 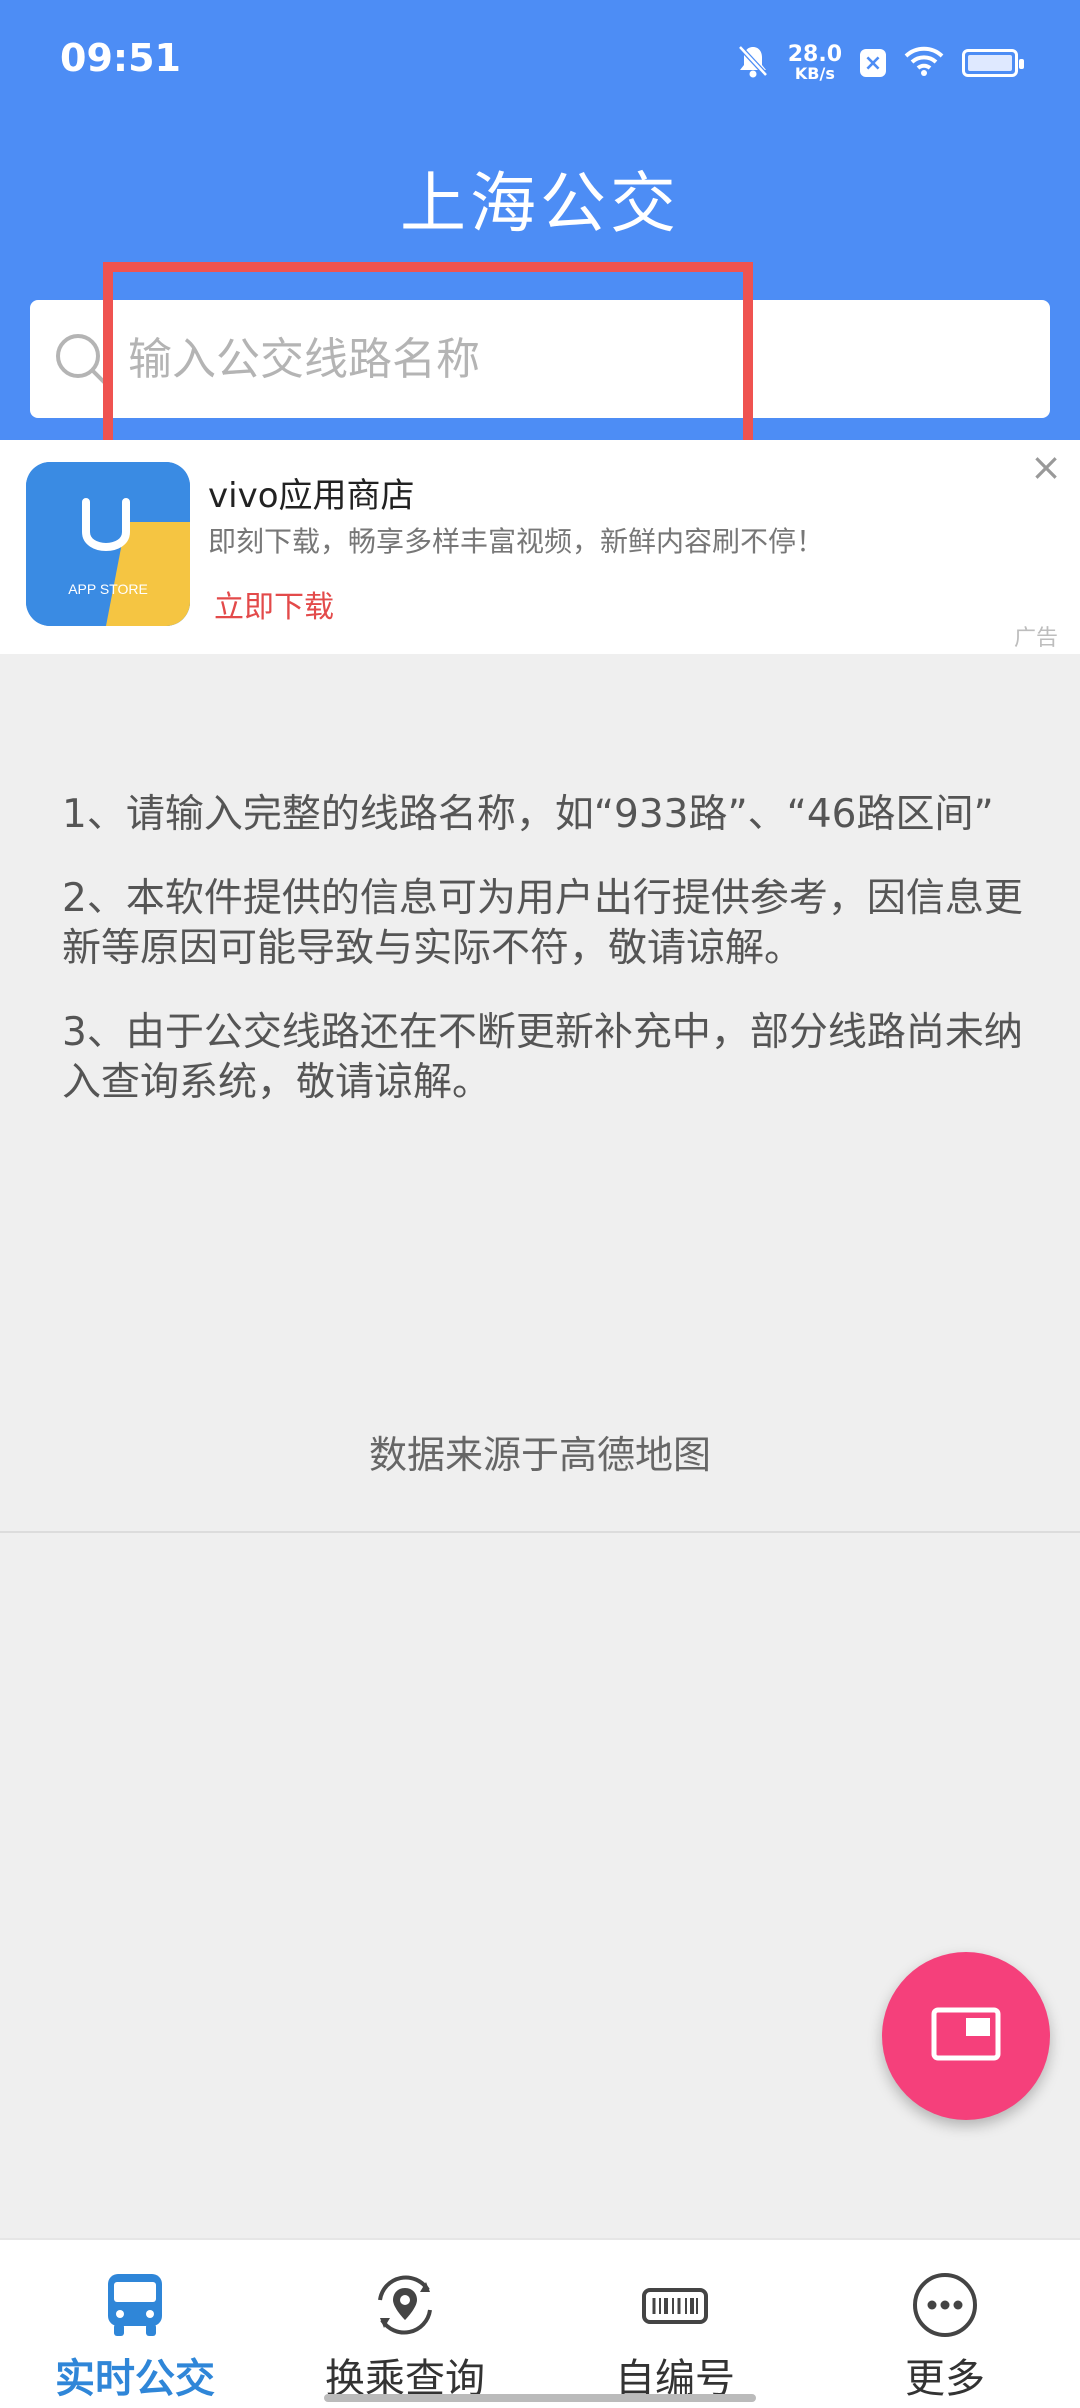 What do you see at coordinates (1035, 638) in the screenshot?
I see `ad-label: 广告` at bounding box center [1035, 638].